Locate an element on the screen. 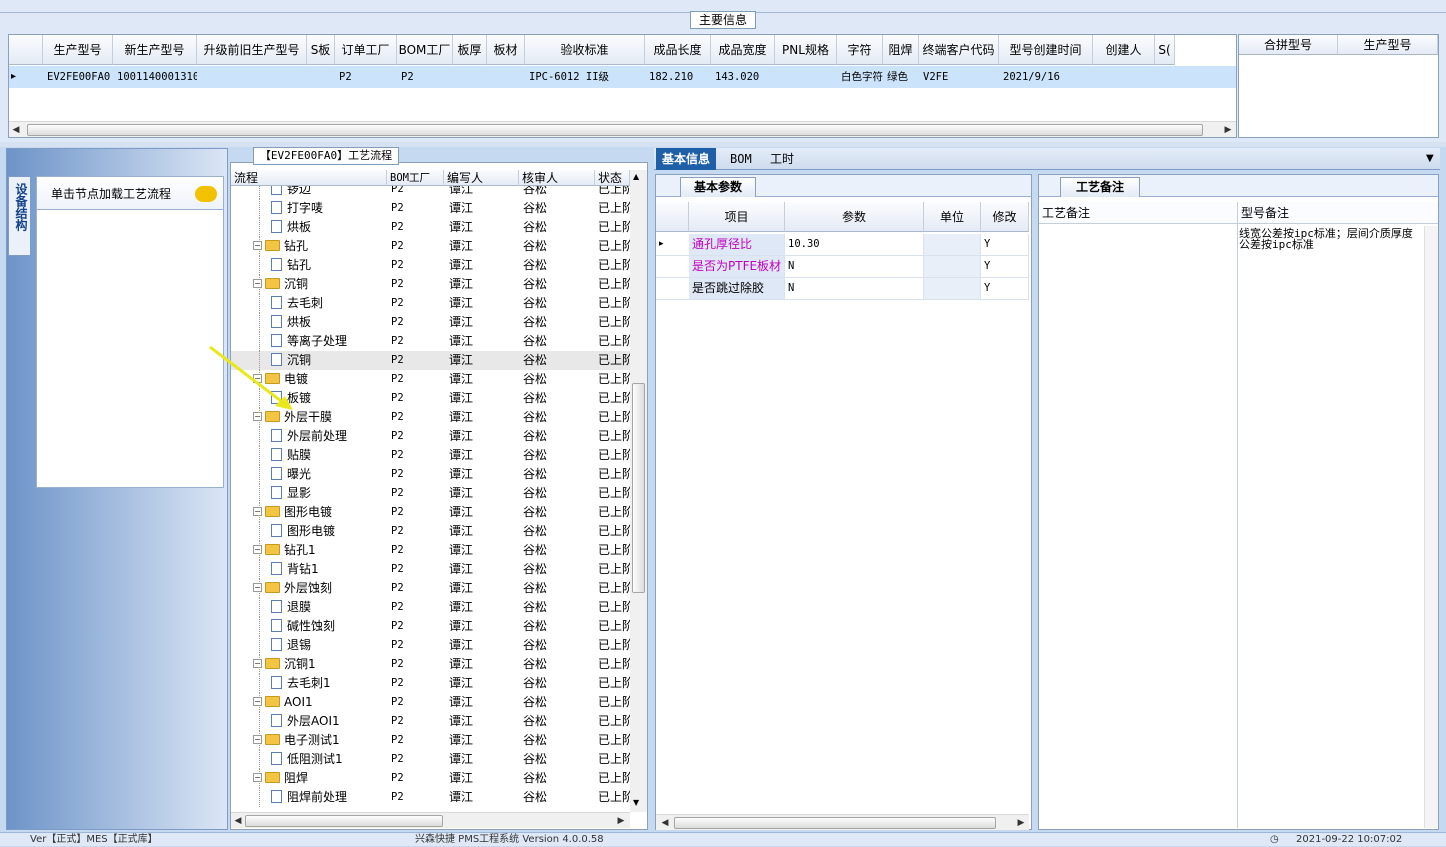 This screenshot has height=847, width=1446. main-cell: 2021/9/16 is located at coordinates (1046, 77).